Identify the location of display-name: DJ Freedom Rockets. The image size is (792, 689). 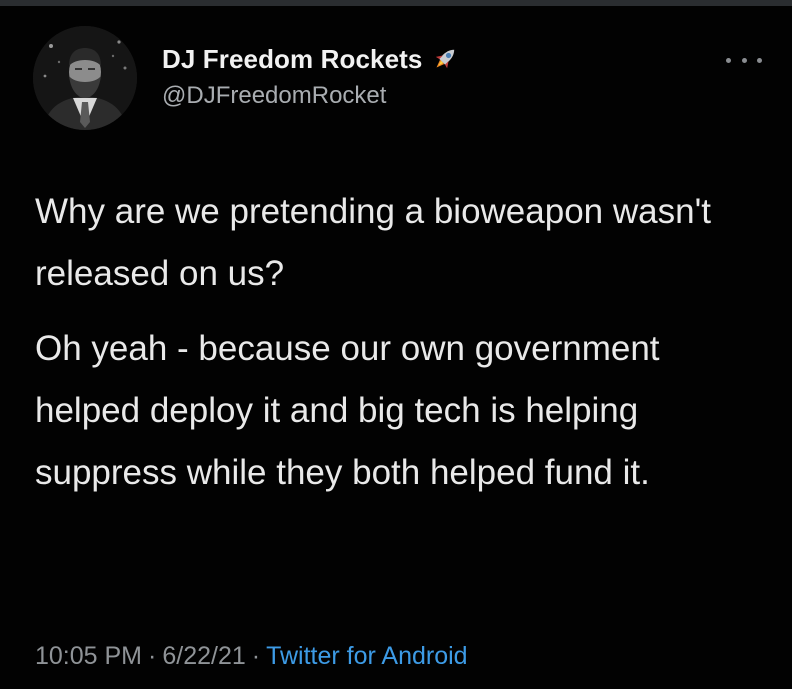
(292, 59).